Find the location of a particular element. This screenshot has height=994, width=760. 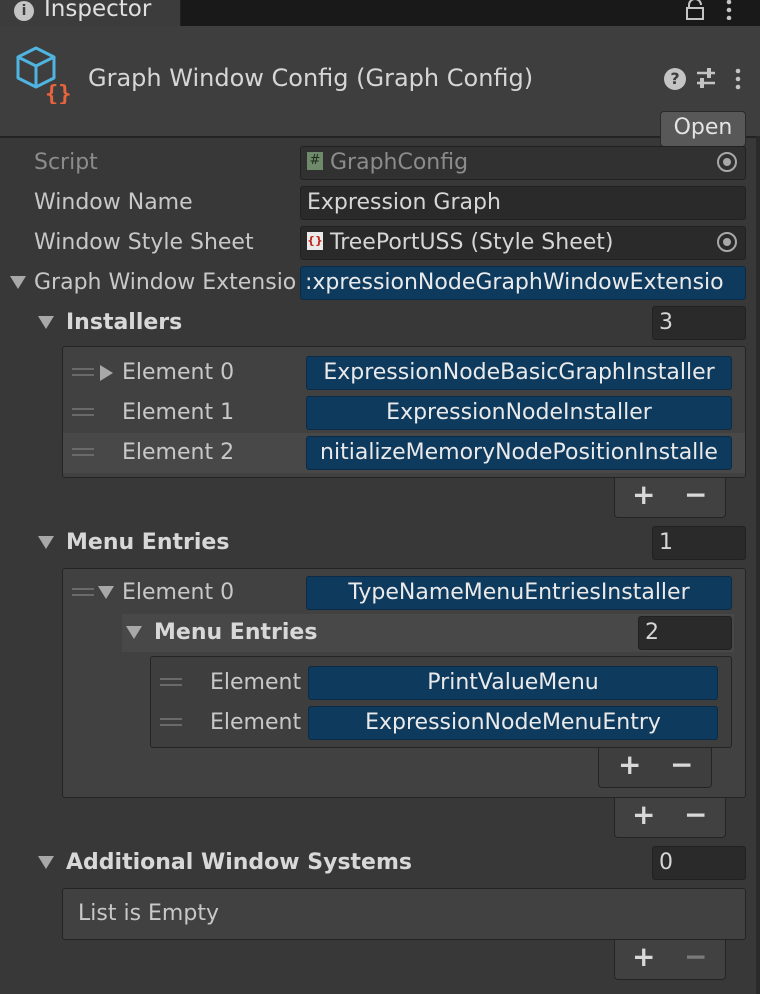

extension-label: Graph Window Extensio is located at coordinates (165, 283).